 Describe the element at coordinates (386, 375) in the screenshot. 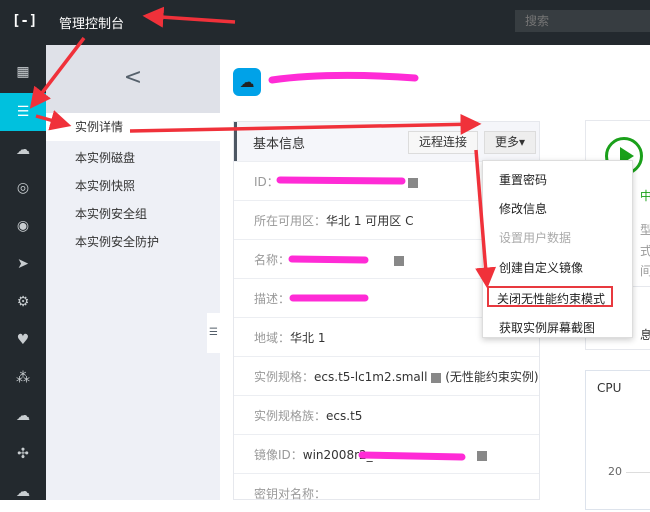

I see `info-row-spec: 实例规格：ecs.t5-lc1m2.small (无性能约束实例)` at that location.